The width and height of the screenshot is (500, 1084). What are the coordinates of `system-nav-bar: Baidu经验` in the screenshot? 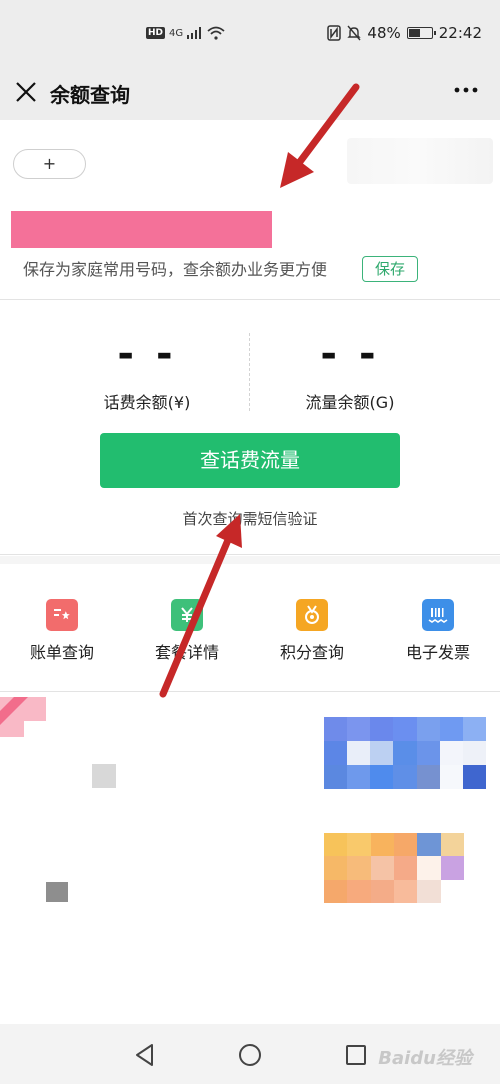 It's located at (250, 1054).